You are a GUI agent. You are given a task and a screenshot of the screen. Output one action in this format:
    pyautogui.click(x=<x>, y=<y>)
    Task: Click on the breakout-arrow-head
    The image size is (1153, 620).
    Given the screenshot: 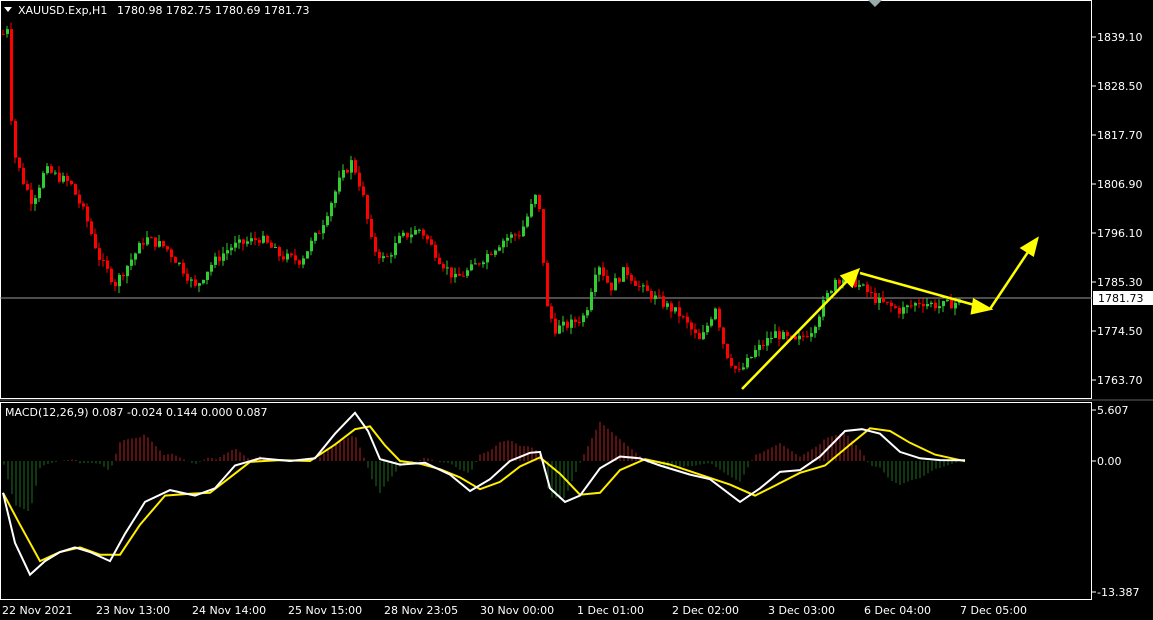 What is the action you would take?
    pyautogui.click(x=1029, y=246)
    